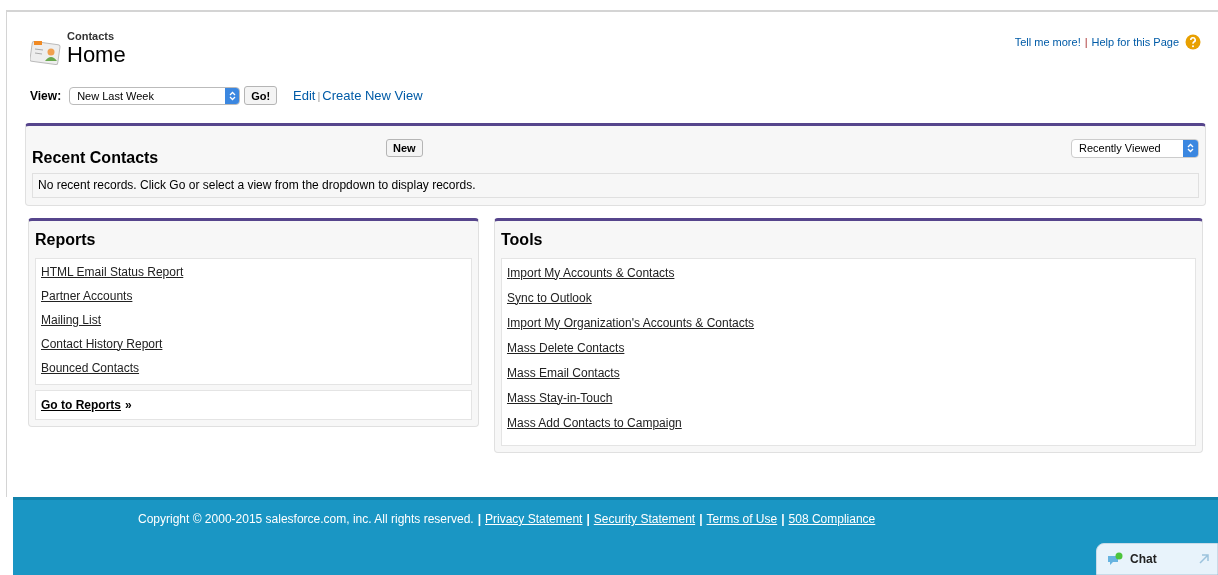  Describe the element at coordinates (155, 95) in the screenshot. I see `view-dropdown: New Last Week` at that location.